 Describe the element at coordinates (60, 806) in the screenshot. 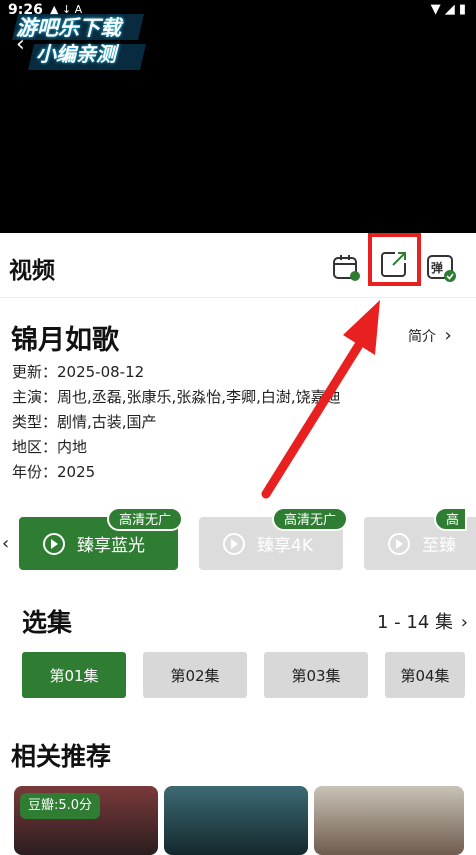

I see `rating-badge: 豆瓣:5.0分` at that location.